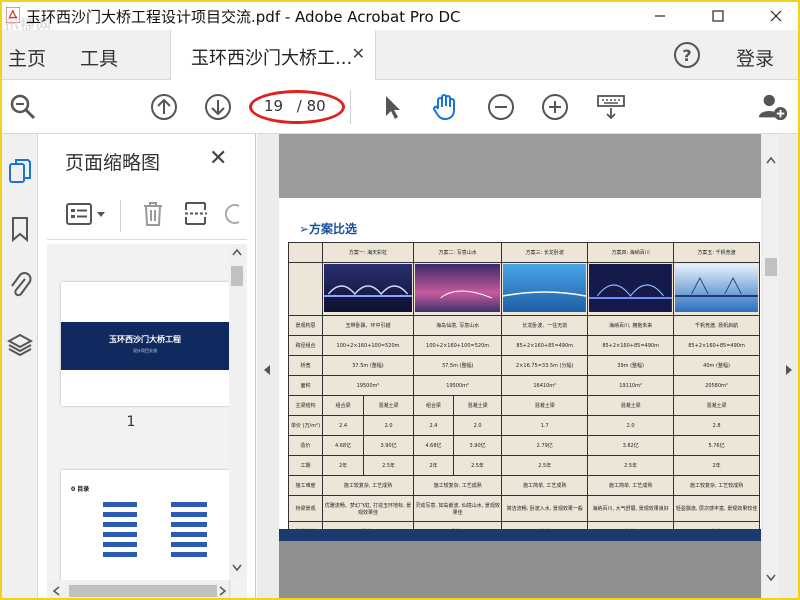  I want to click on table-cell: 海纳百川, 大气舒展, 景观效果良好, so click(631, 508).